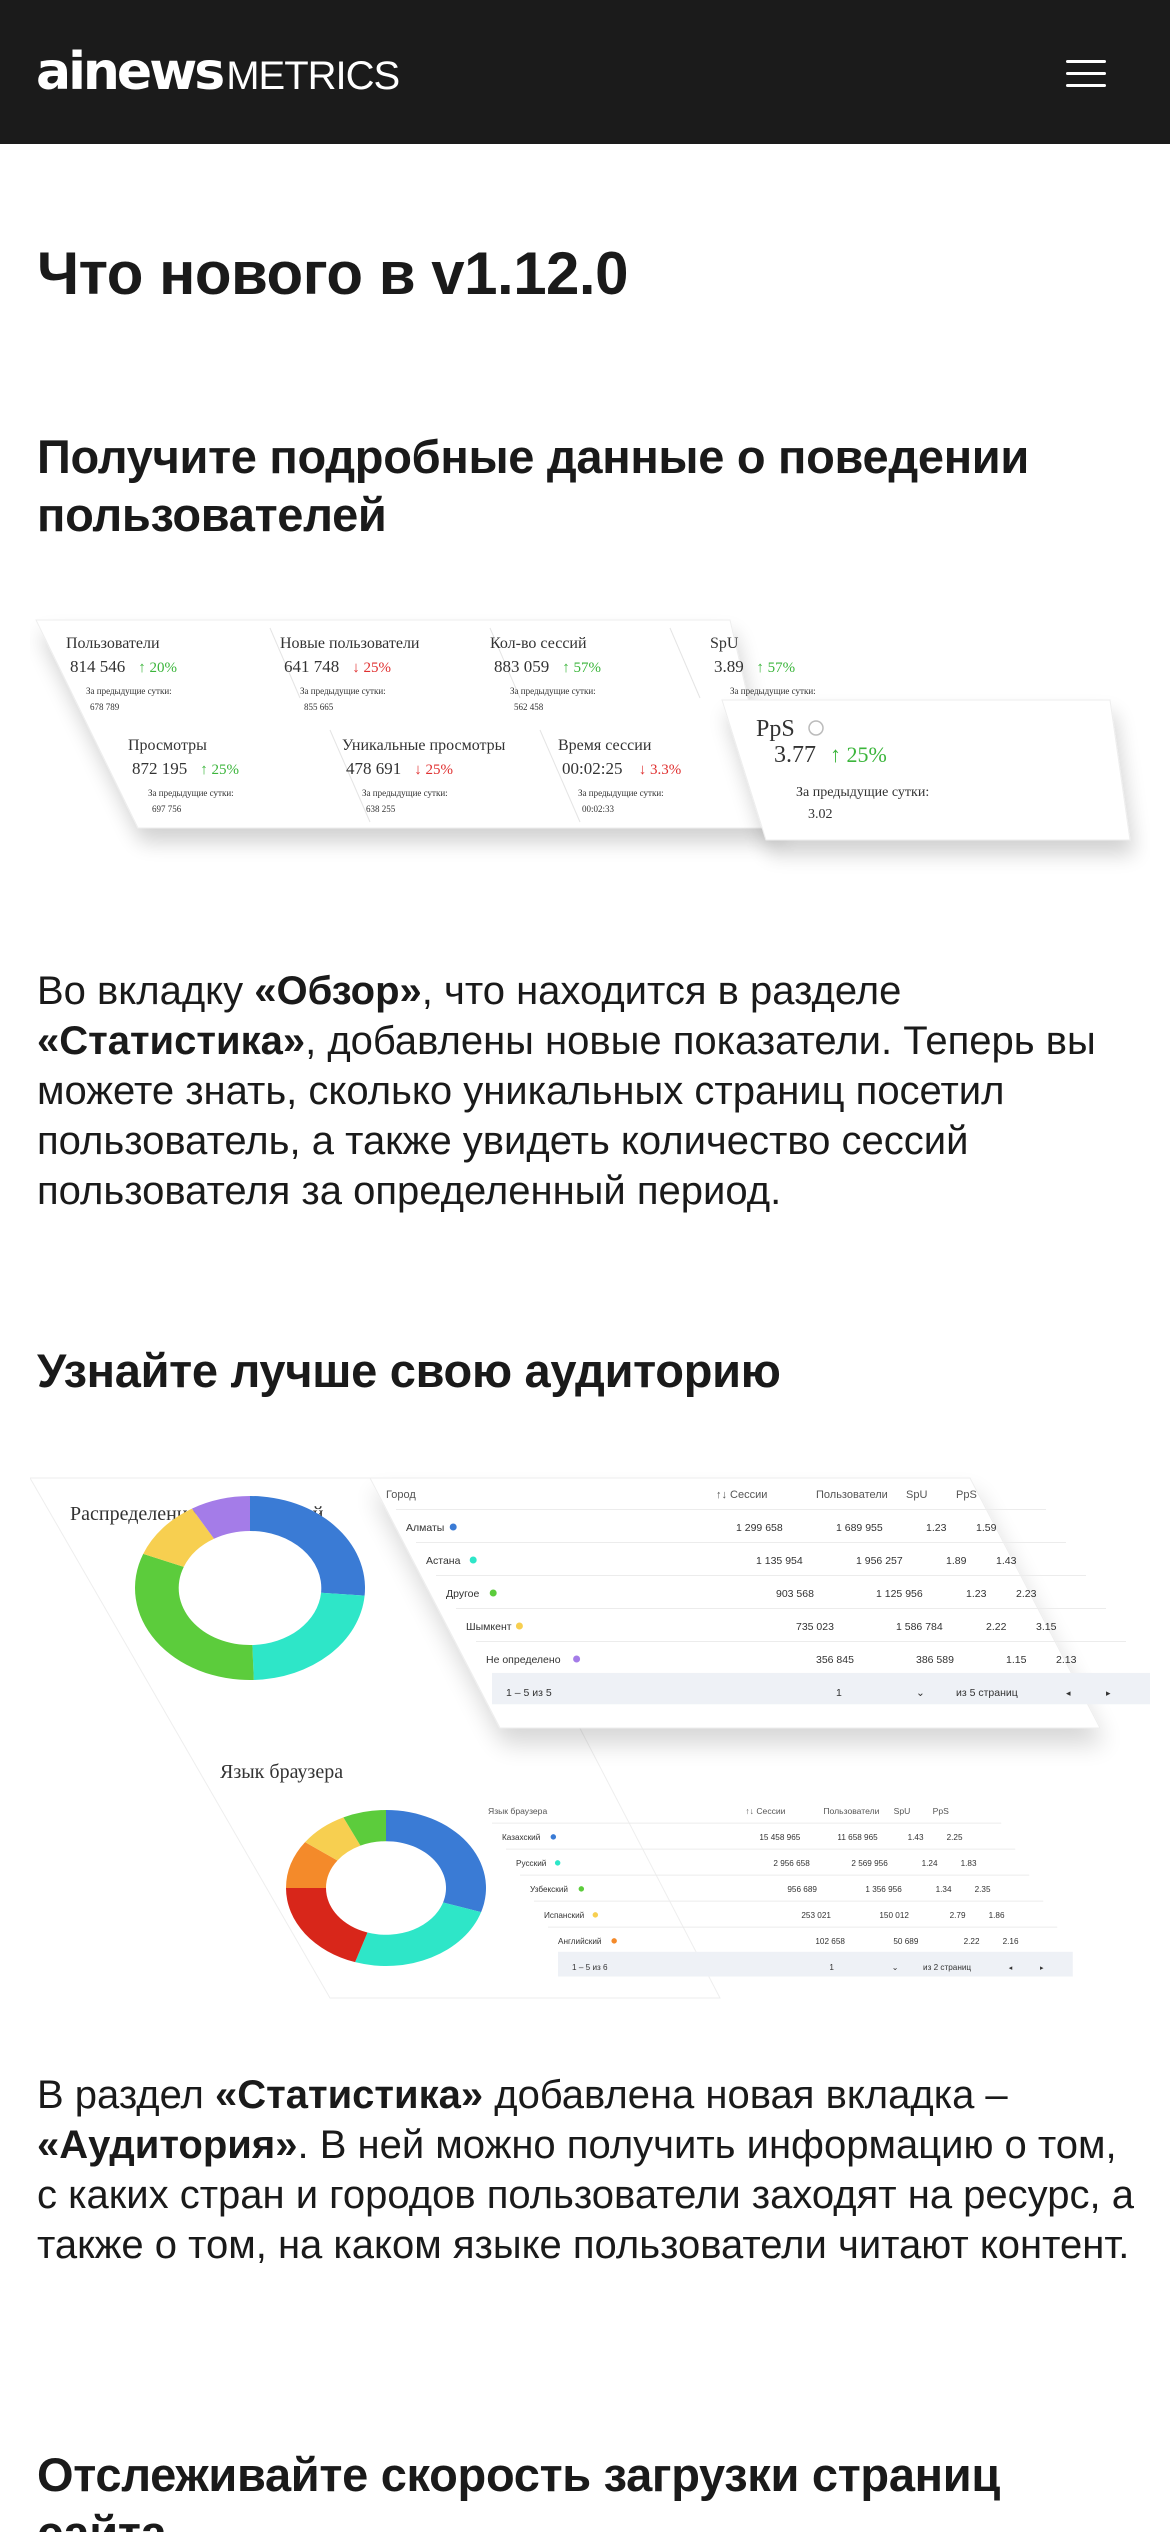 This screenshot has height=2532, width=1170. I want to click on metric-label: Кол-во сессий, so click(538, 643).